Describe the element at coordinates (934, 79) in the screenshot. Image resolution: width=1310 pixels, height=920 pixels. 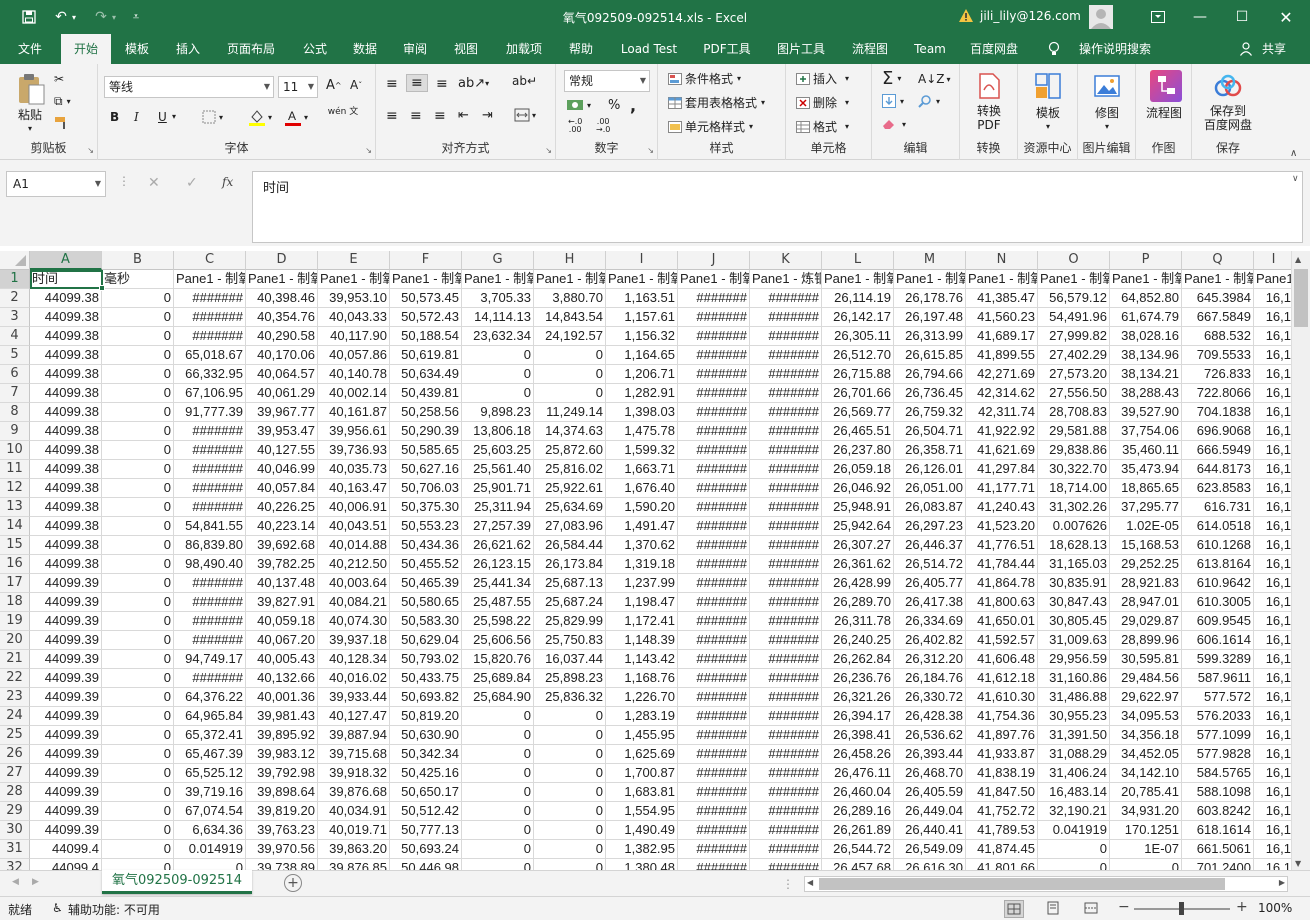
I see `sort-filter-icon: A↓Z ▾` at that location.